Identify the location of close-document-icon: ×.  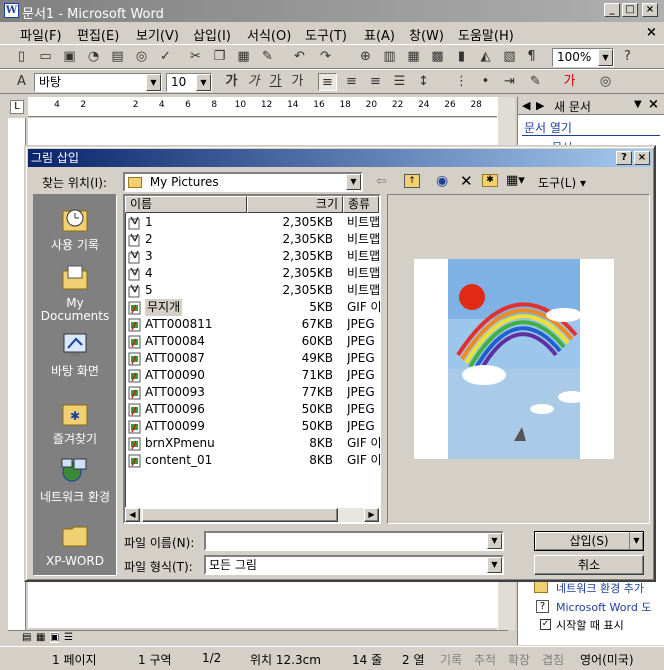
(651, 32).